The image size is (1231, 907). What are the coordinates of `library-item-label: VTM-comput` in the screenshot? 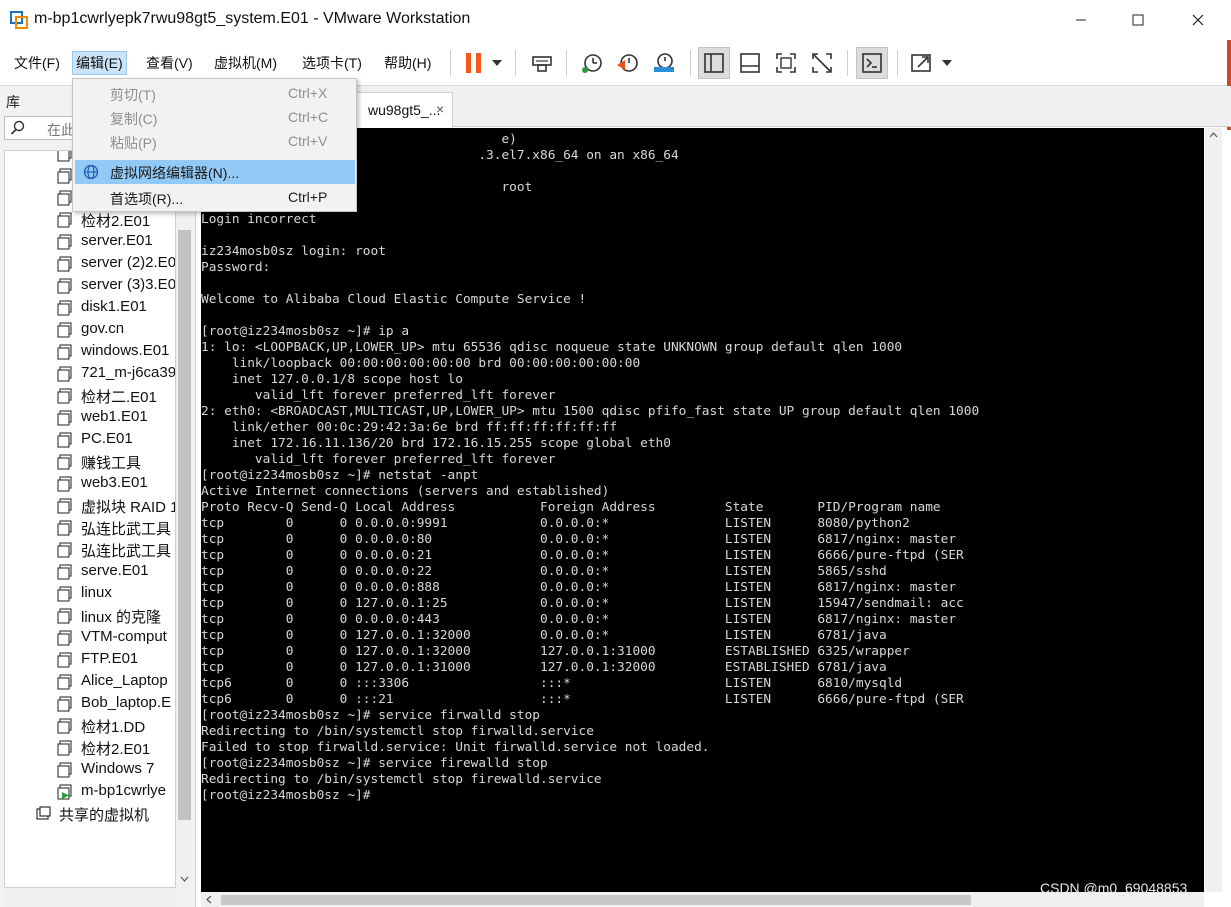 It's located at (124, 636).